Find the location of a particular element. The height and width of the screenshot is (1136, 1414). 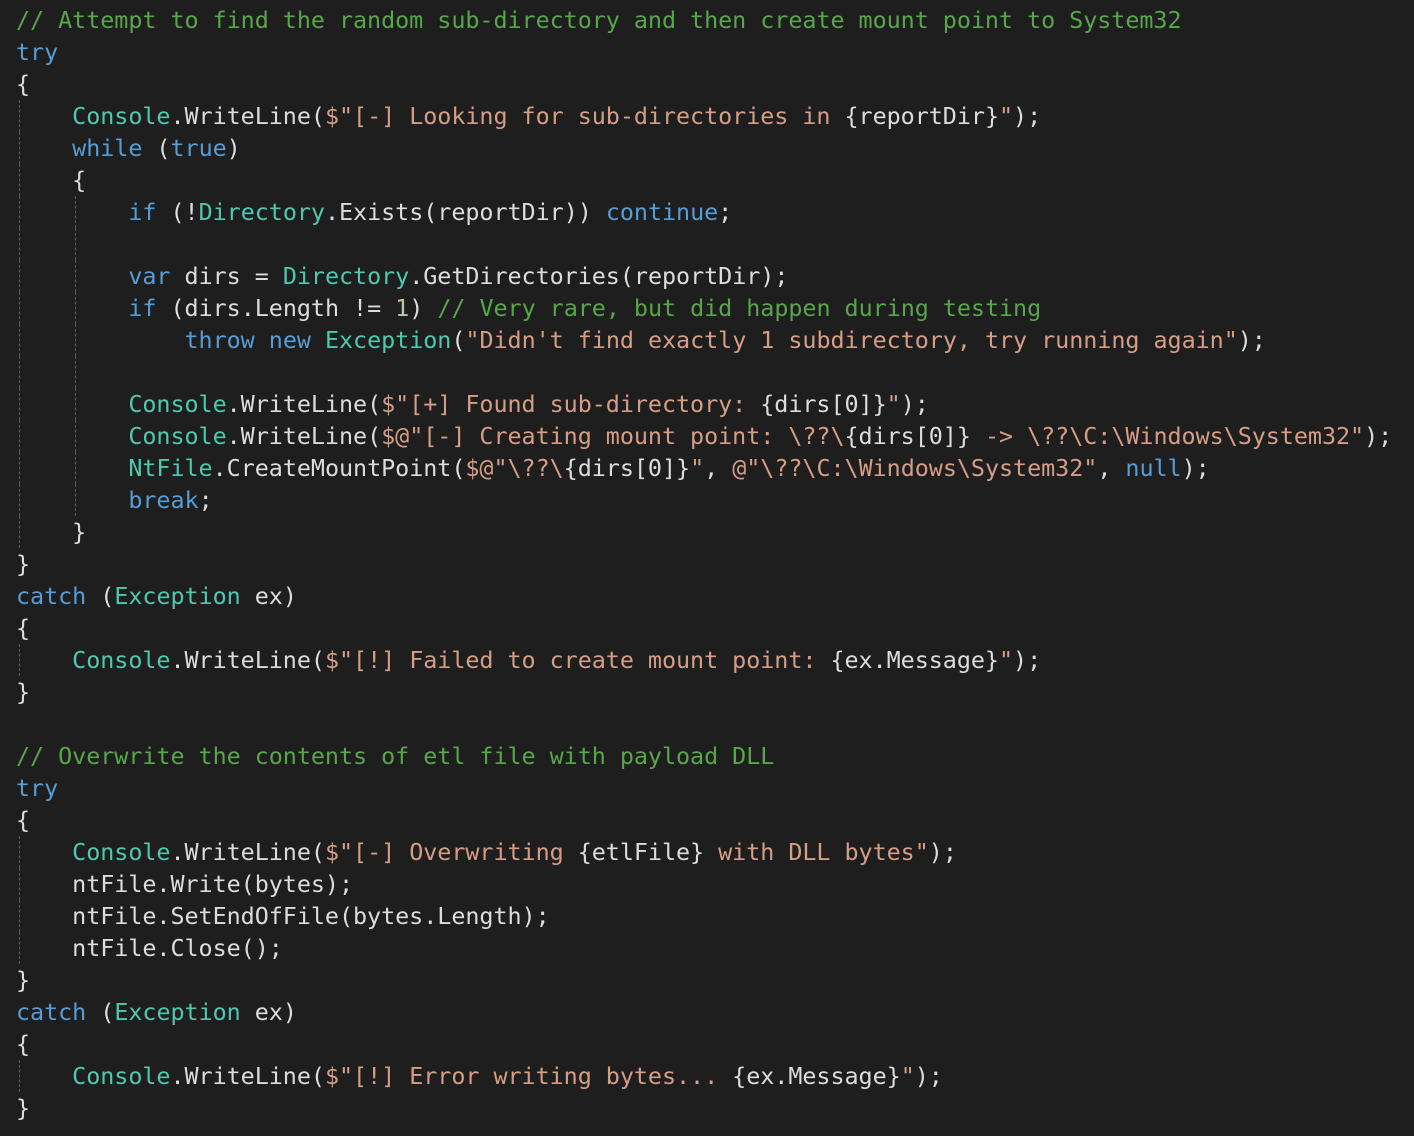

code-line: ntFile.Close(); is located at coordinates (704, 948).